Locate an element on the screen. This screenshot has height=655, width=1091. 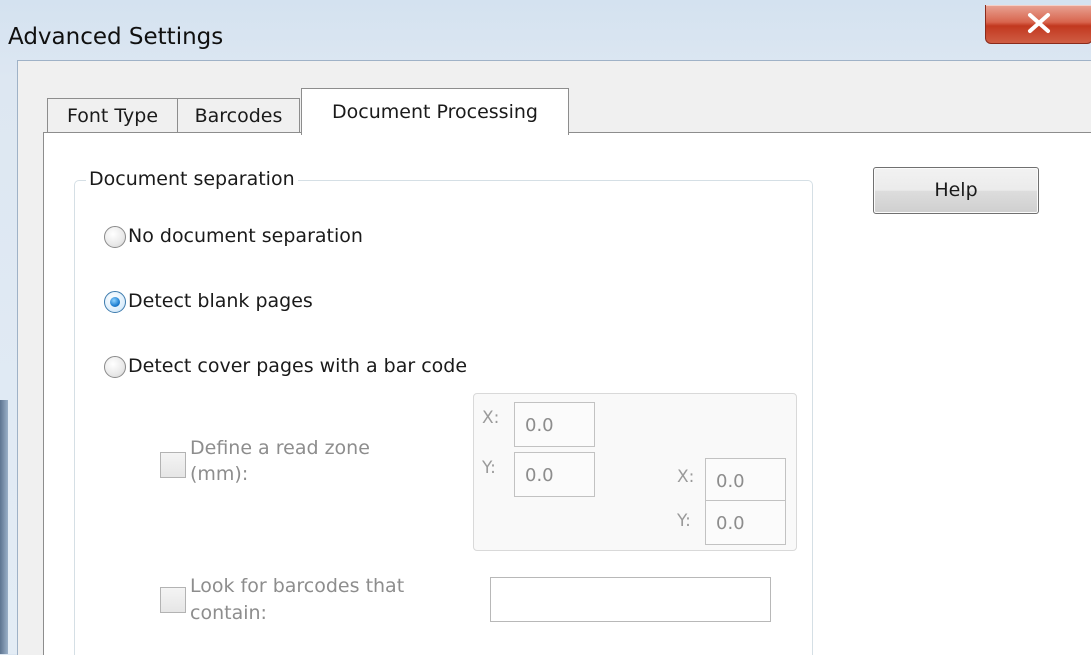
tab-barcodes: Barcodes is located at coordinates (238, 115).